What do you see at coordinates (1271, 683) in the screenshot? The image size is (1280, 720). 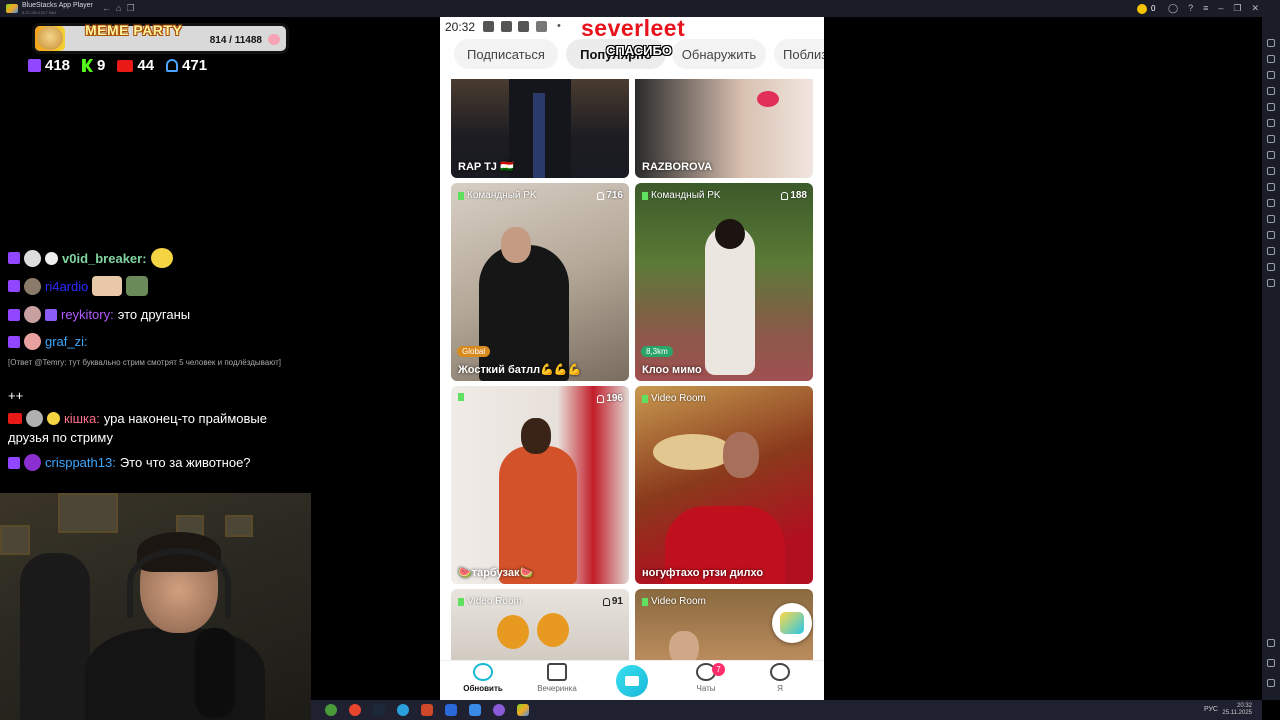 I see `home-side-icon` at bounding box center [1271, 683].